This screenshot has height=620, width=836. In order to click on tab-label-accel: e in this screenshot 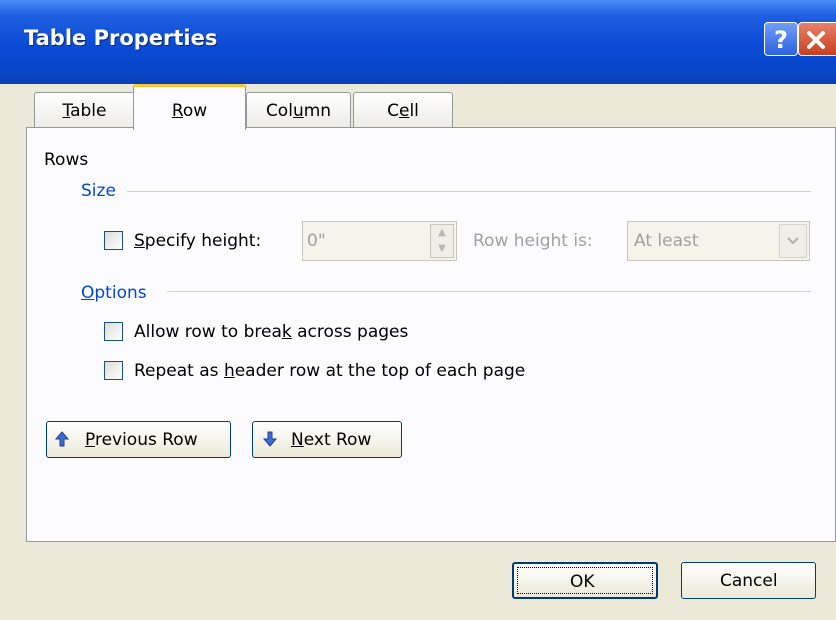, I will do `click(404, 111)`.